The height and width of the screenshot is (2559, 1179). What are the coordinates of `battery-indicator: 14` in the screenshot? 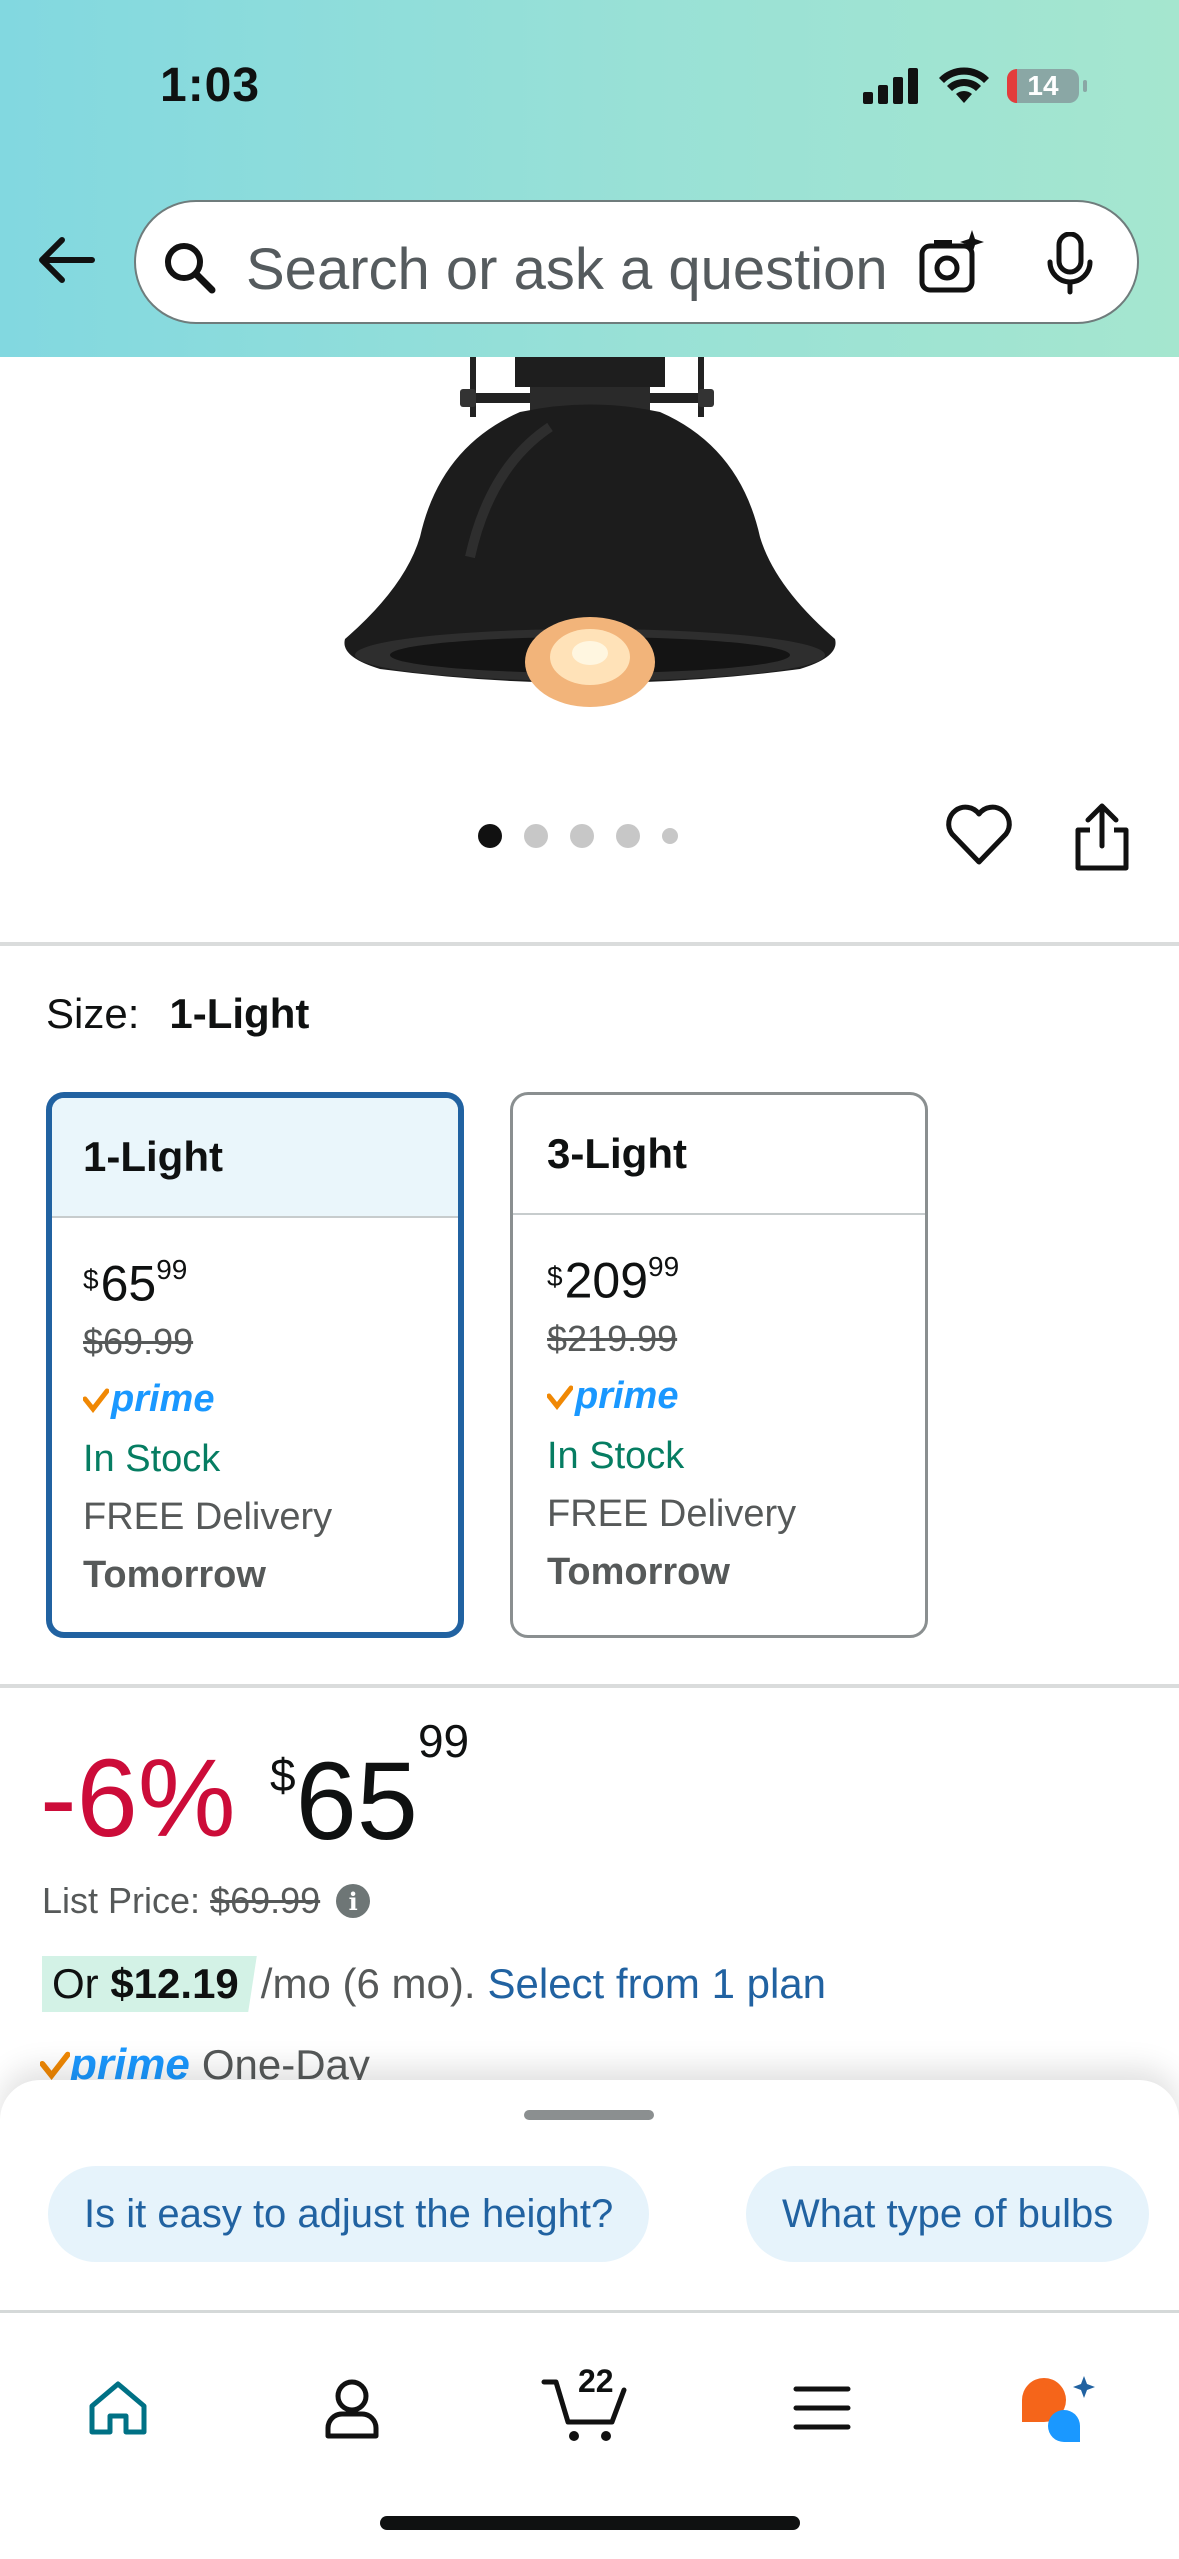 It's located at (1047, 86).